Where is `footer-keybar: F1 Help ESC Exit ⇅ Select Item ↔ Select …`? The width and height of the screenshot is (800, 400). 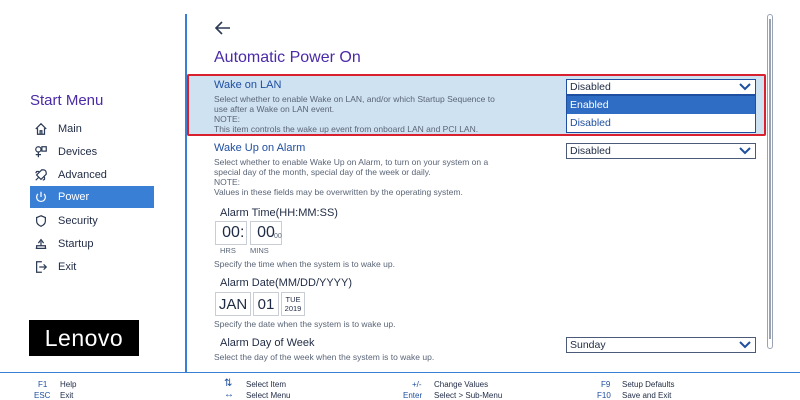
footer-keybar: F1 Help ESC Exit ⇅ Select Item ↔ Select … is located at coordinates (400, 386).